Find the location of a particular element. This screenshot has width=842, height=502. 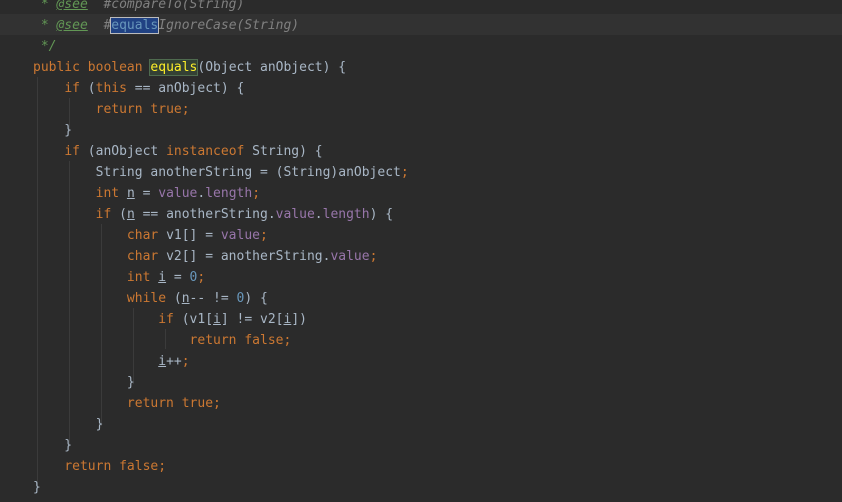

code-line: if (anObject instanceof String) { is located at coordinates (178, 151).